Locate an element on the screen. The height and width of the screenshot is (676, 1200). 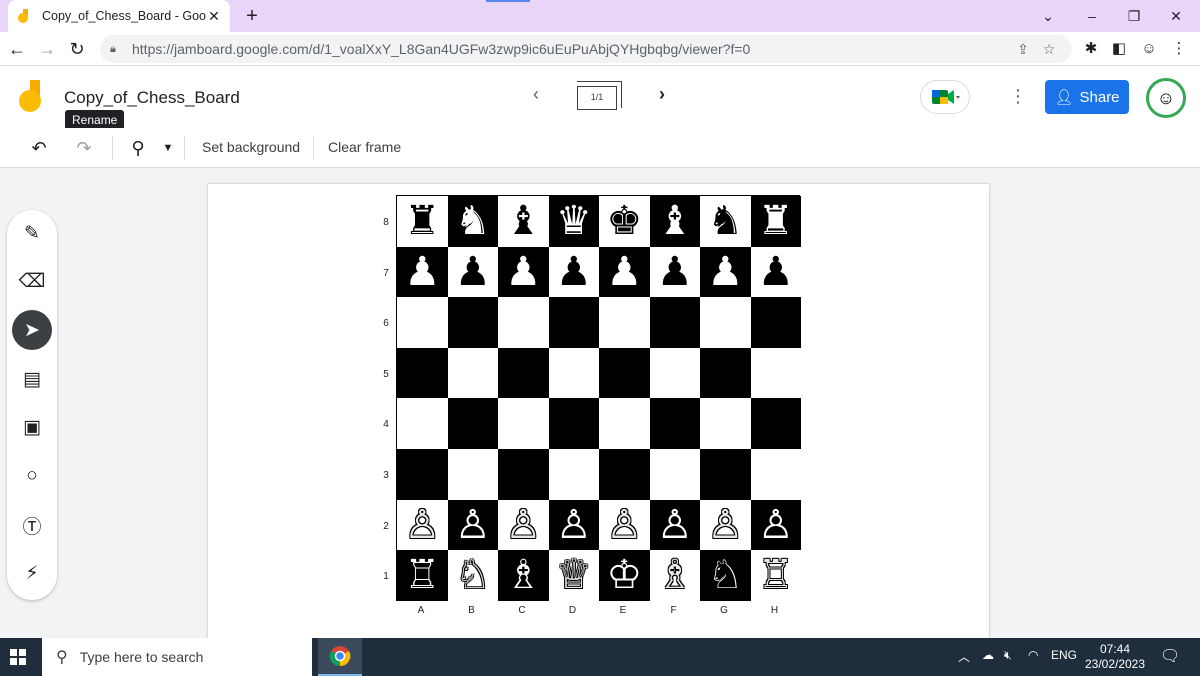
board-square-f4 is located at coordinates (674, 423).